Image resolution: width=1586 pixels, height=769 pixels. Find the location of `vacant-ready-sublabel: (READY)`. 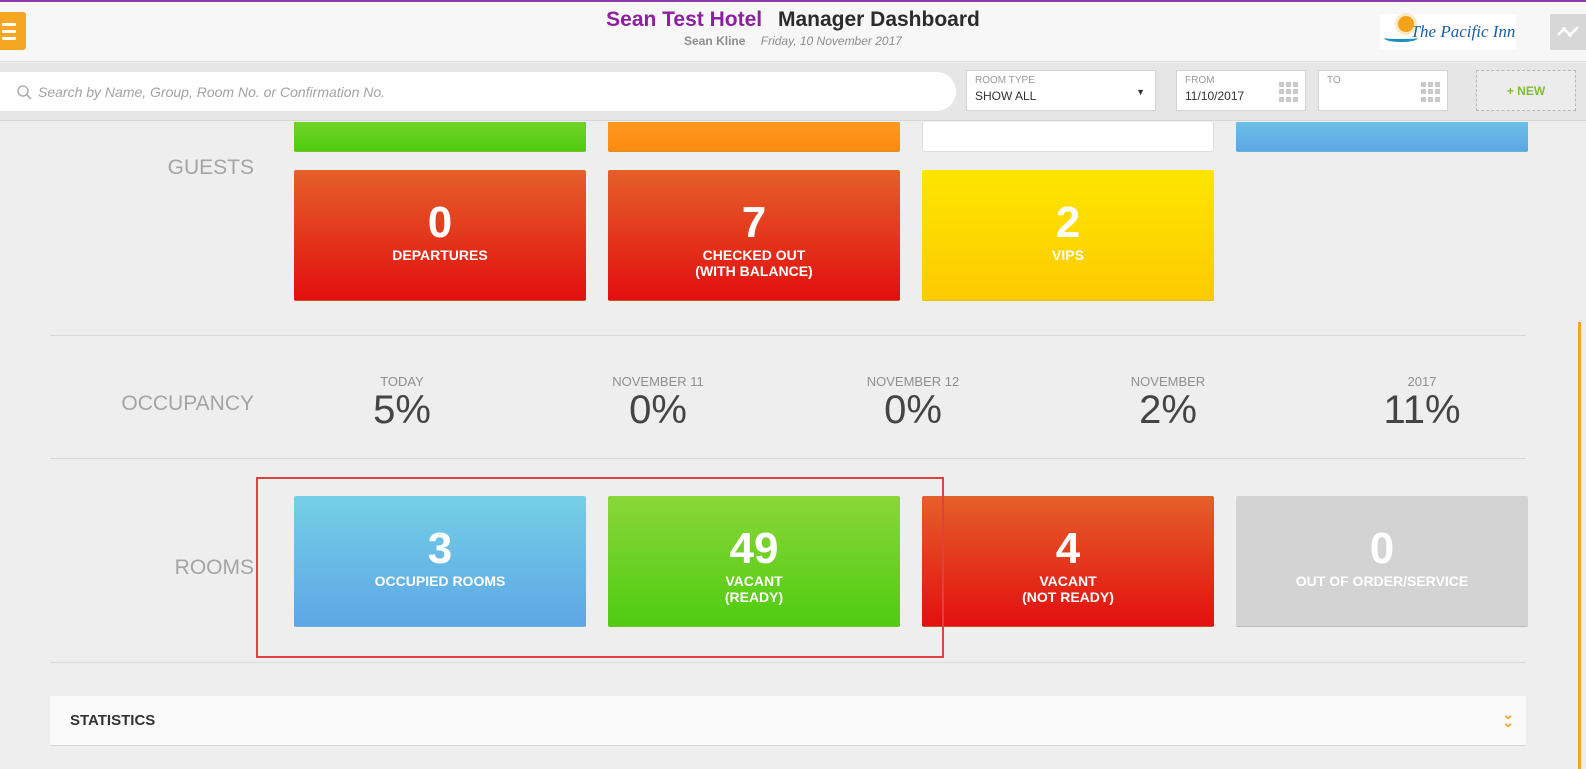

vacant-ready-sublabel: (READY) is located at coordinates (754, 597).